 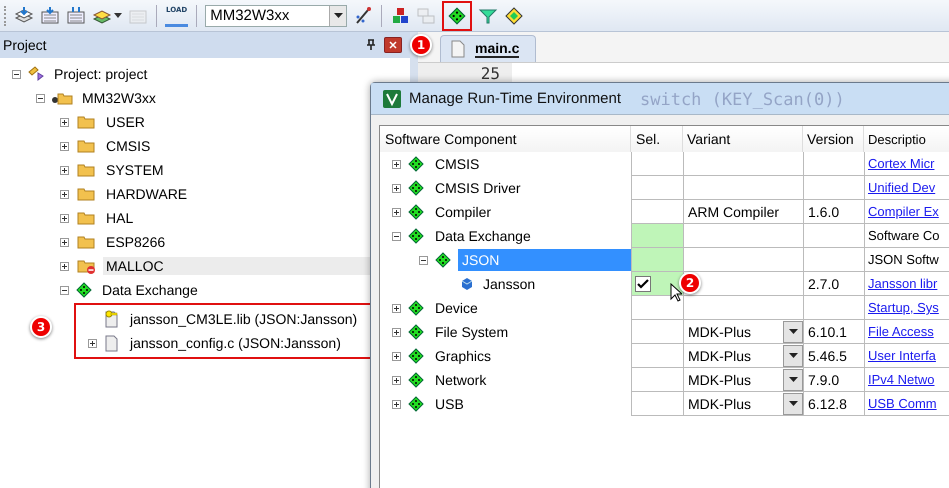 I want to click on description-link: Unified Dev, so click(x=902, y=187).